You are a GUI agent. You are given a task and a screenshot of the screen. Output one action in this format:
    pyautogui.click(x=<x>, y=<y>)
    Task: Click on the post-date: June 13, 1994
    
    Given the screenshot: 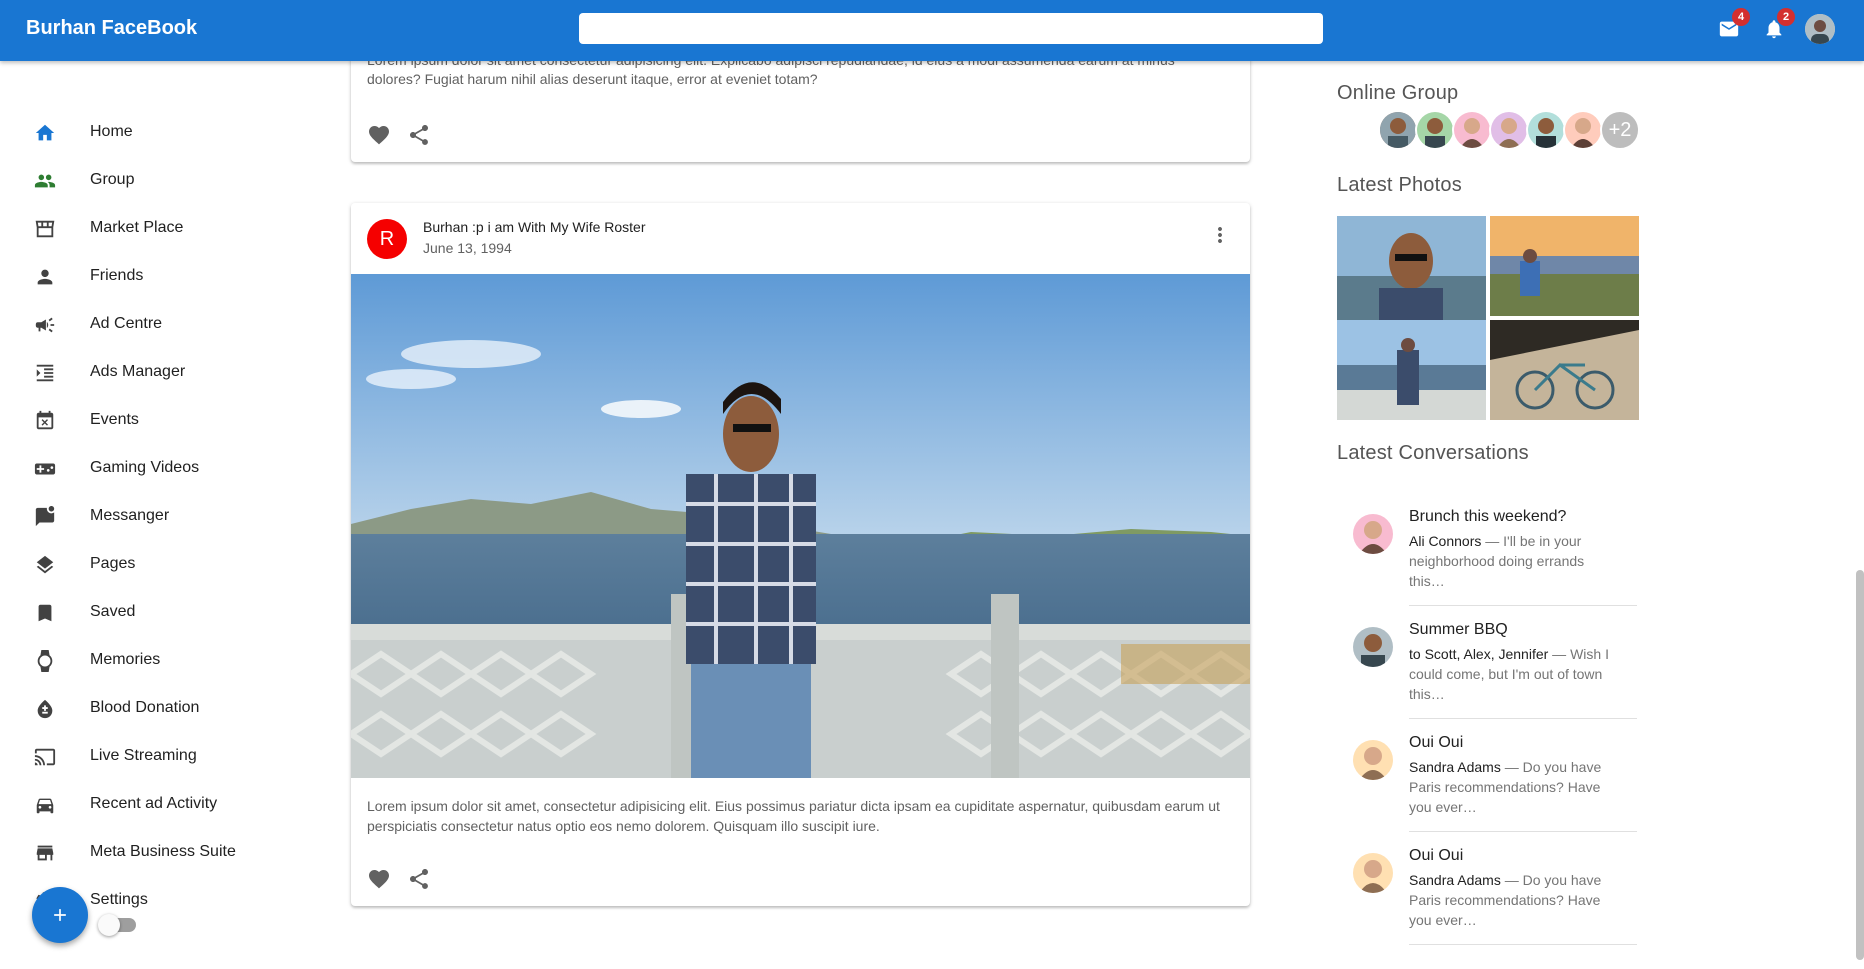 What is the action you would take?
    pyautogui.click(x=467, y=248)
    